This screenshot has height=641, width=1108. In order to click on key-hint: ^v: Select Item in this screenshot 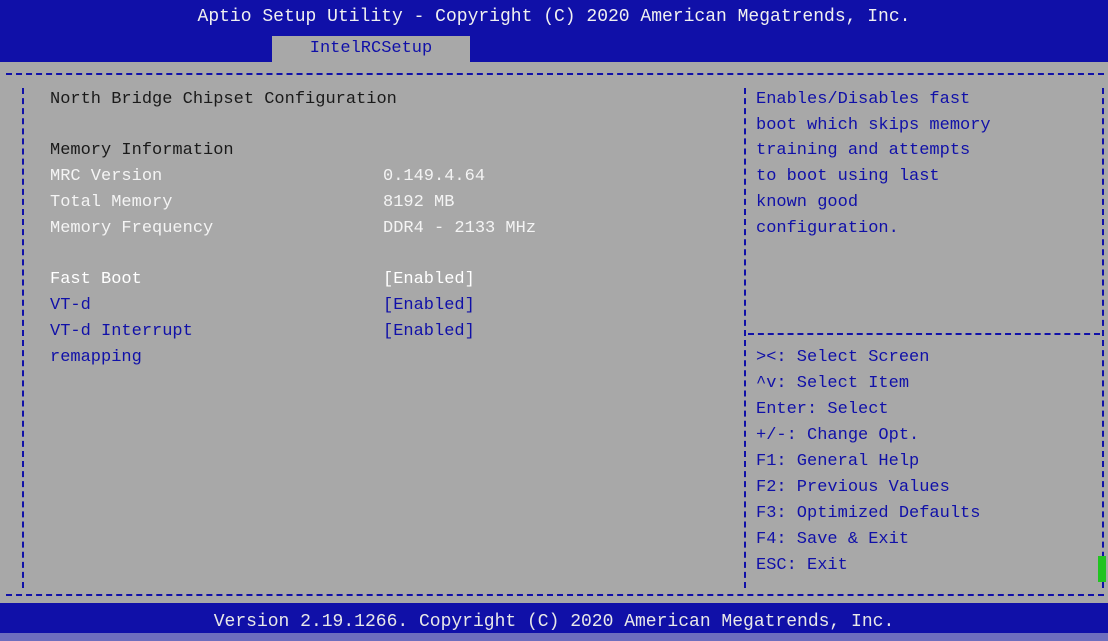, I will do `click(833, 383)`.